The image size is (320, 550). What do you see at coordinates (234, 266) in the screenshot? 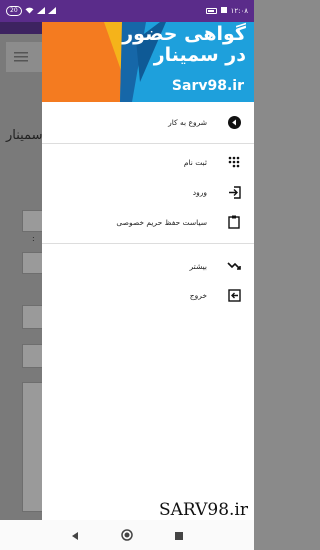
I see `trending-down-icon` at bounding box center [234, 266].